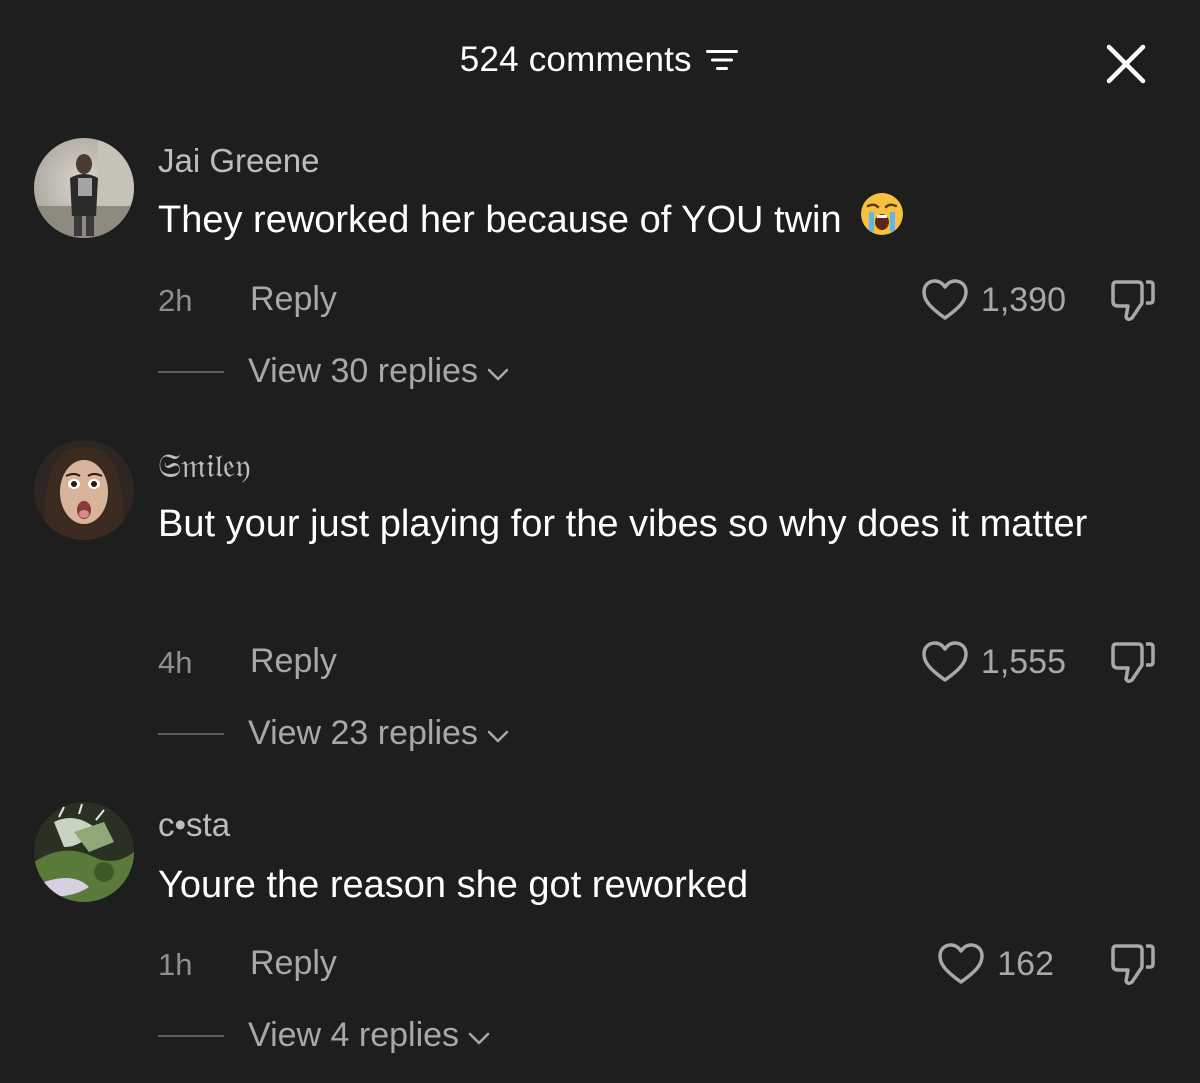 This screenshot has width=1200, height=1083. What do you see at coordinates (1126, 64) in the screenshot?
I see `close-icon` at bounding box center [1126, 64].